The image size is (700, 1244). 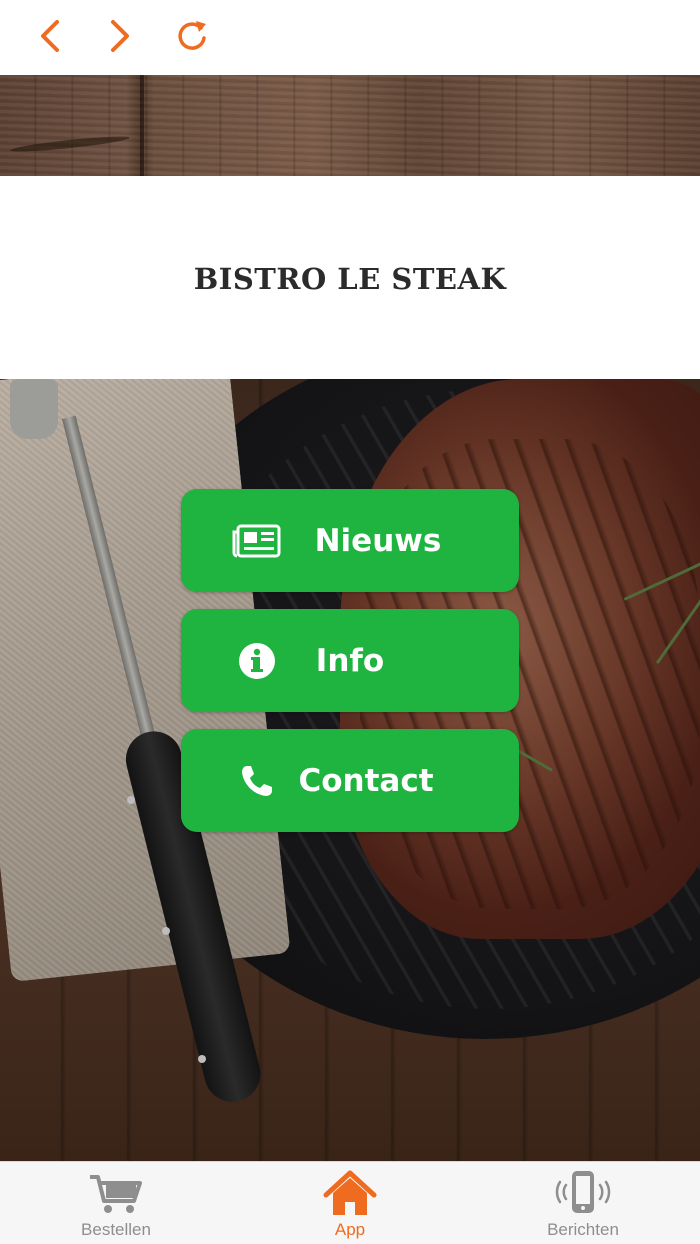 I want to click on contact-label: Contact, so click(x=366, y=780).